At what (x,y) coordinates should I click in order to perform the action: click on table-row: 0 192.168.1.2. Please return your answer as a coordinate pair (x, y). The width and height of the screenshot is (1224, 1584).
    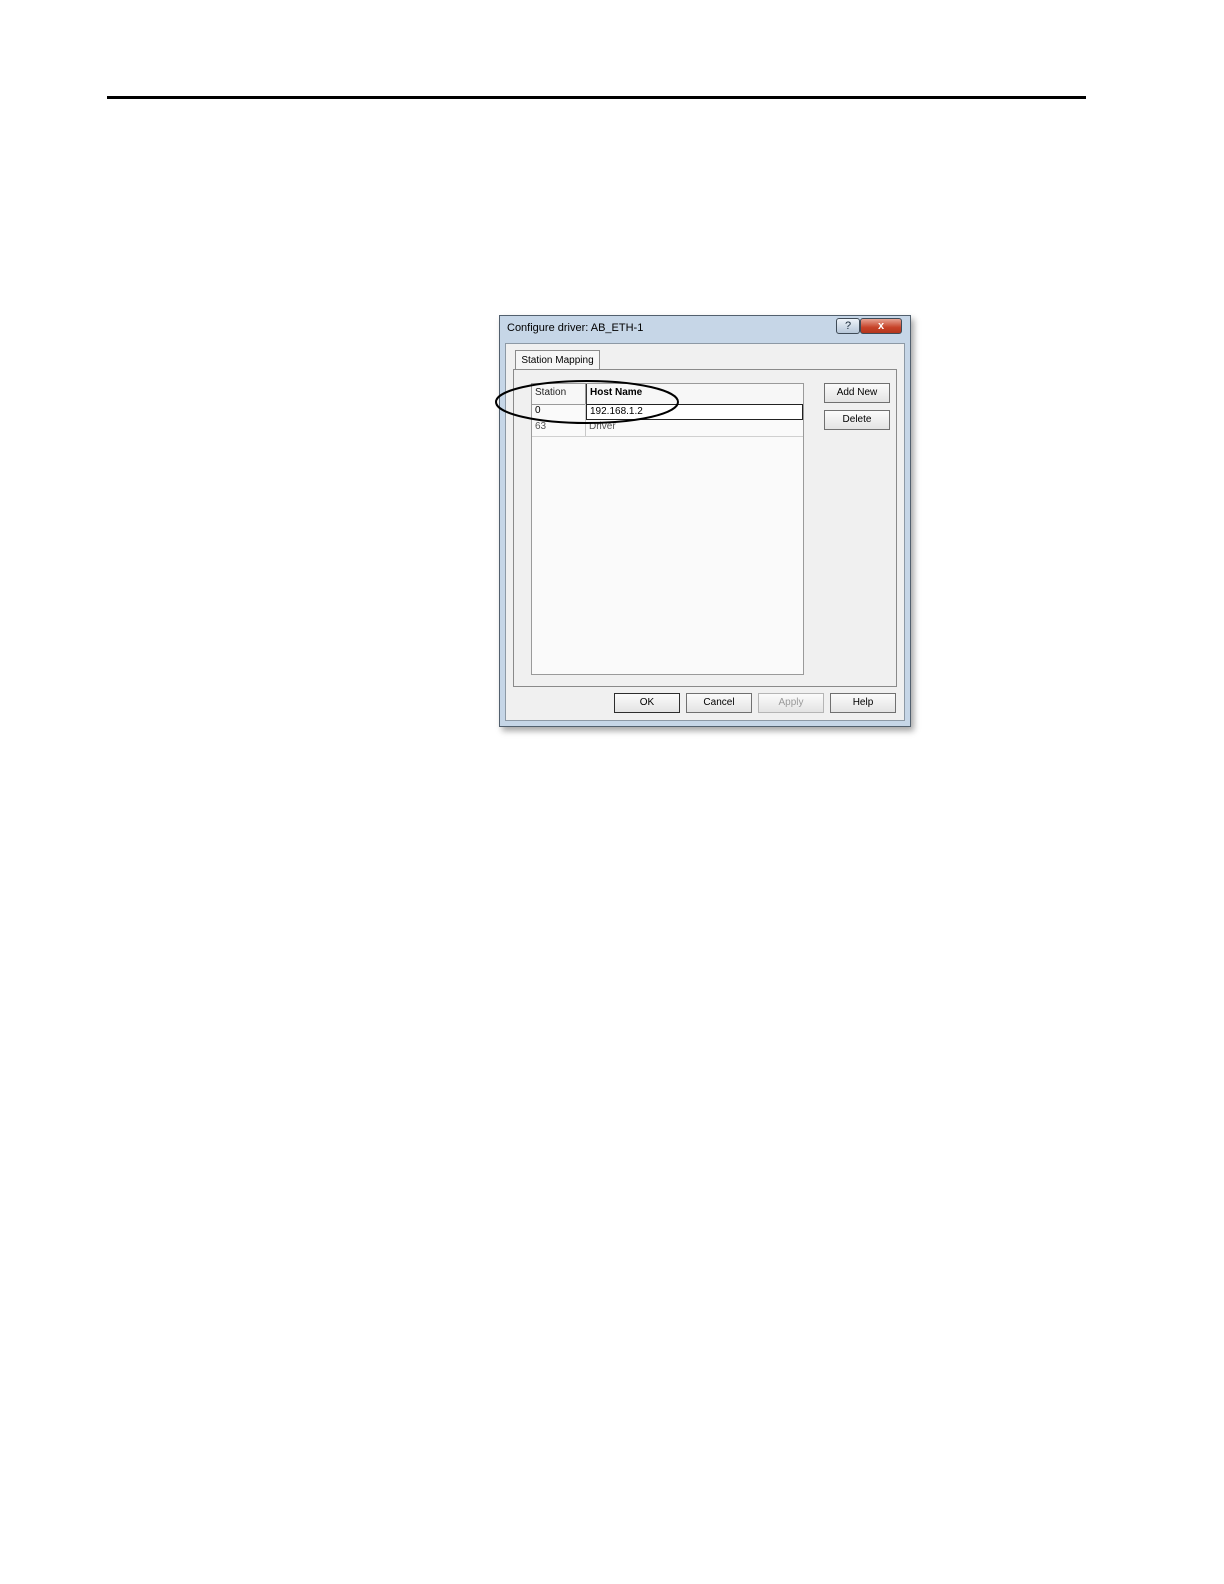
    Looking at the image, I should click on (667, 412).